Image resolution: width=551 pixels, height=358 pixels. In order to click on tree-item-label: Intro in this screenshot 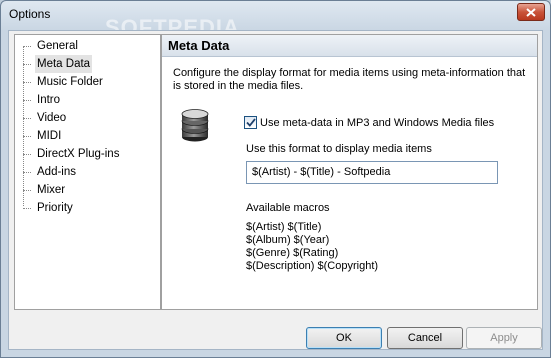, I will do `click(49, 100)`.